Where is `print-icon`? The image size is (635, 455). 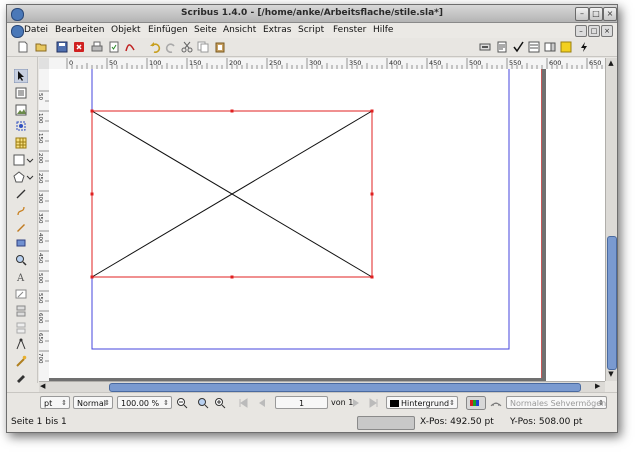 print-icon is located at coordinates (97, 47).